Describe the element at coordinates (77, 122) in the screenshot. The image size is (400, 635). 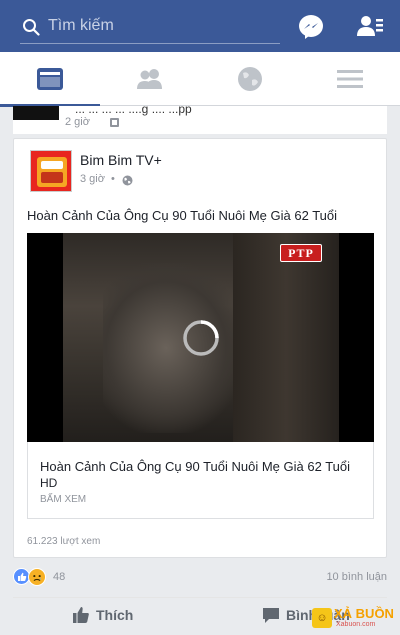
I see `previous-post-time: 2 giờ` at that location.